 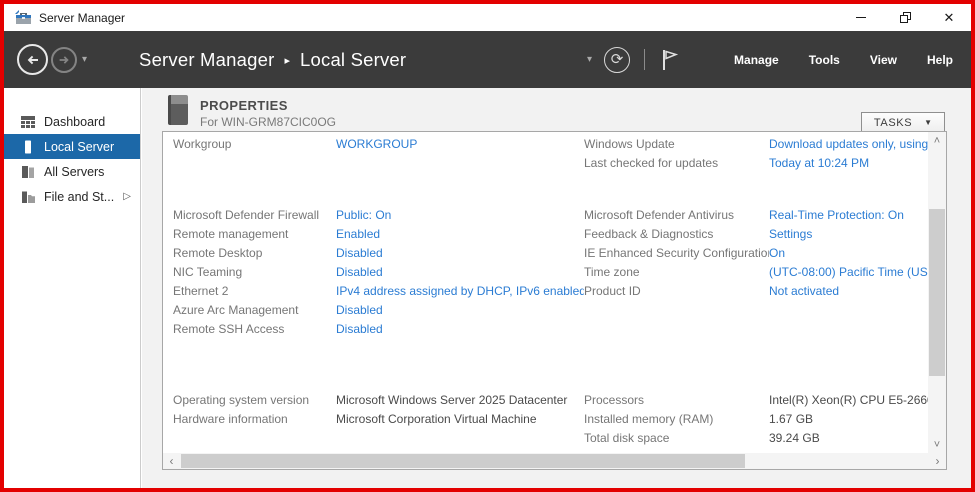 I want to click on sidebar-item-all-servers: All Servers, so click(x=72, y=171).